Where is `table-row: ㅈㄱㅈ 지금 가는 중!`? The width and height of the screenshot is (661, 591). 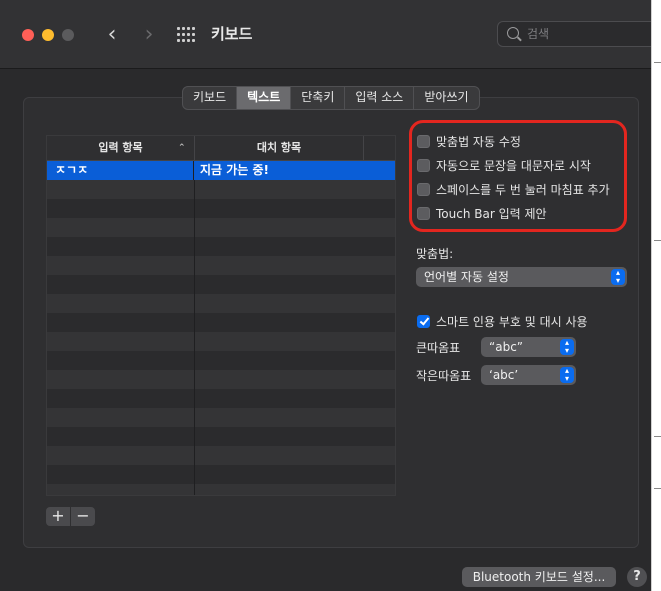 table-row: ㅈㄱㅈ 지금 가는 중! is located at coordinates (221, 170).